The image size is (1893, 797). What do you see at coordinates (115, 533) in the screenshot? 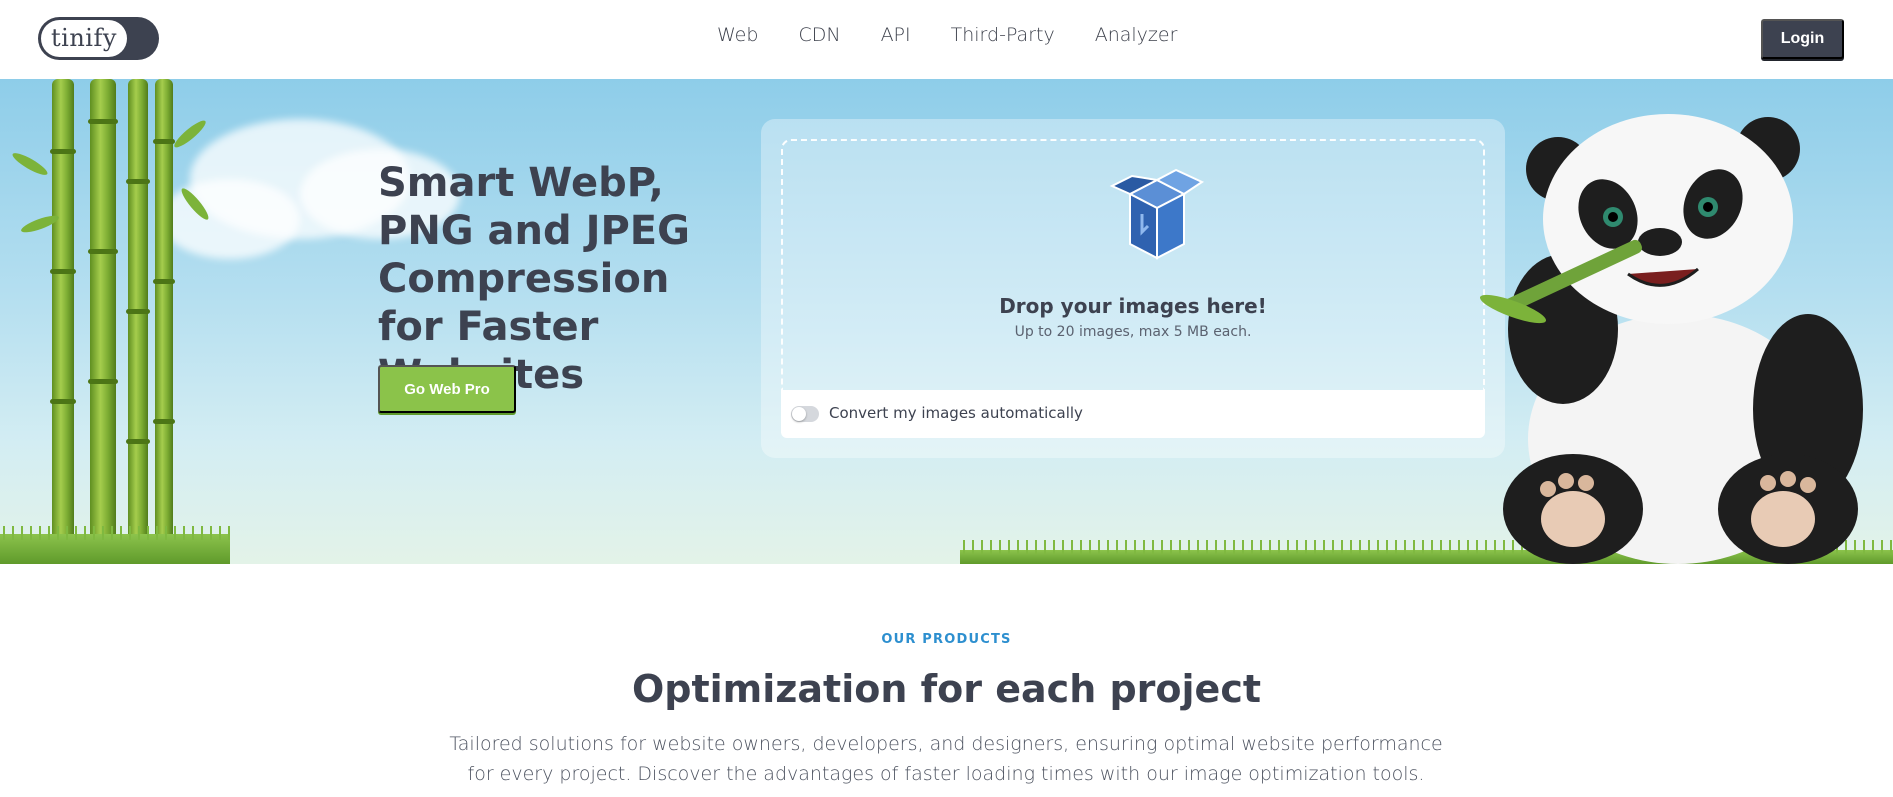
I see `grass-decoration` at bounding box center [115, 533].